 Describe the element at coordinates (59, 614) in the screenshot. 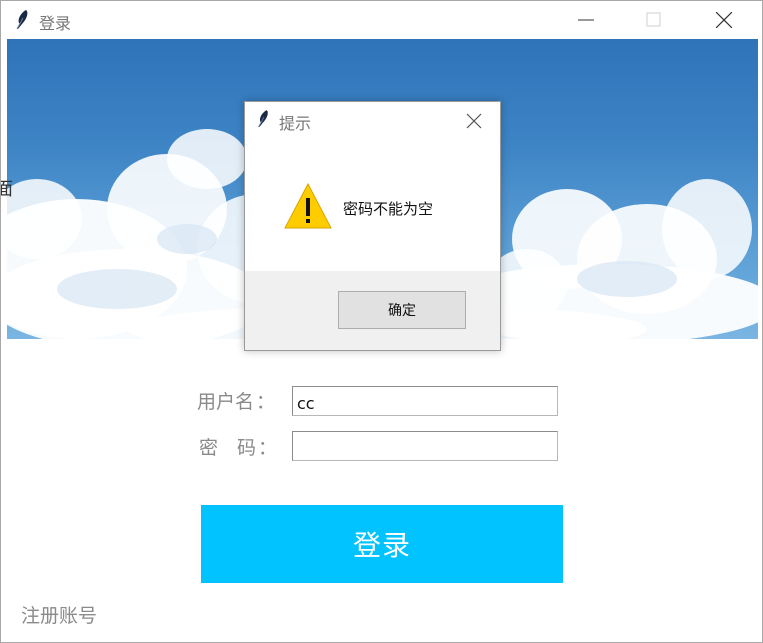

I see `register-link: 注册账号` at that location.